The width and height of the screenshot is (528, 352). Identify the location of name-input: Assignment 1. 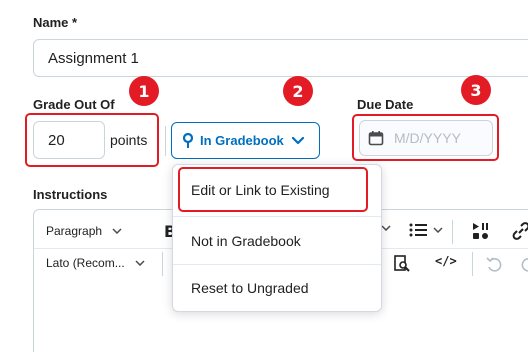
(280, 58).